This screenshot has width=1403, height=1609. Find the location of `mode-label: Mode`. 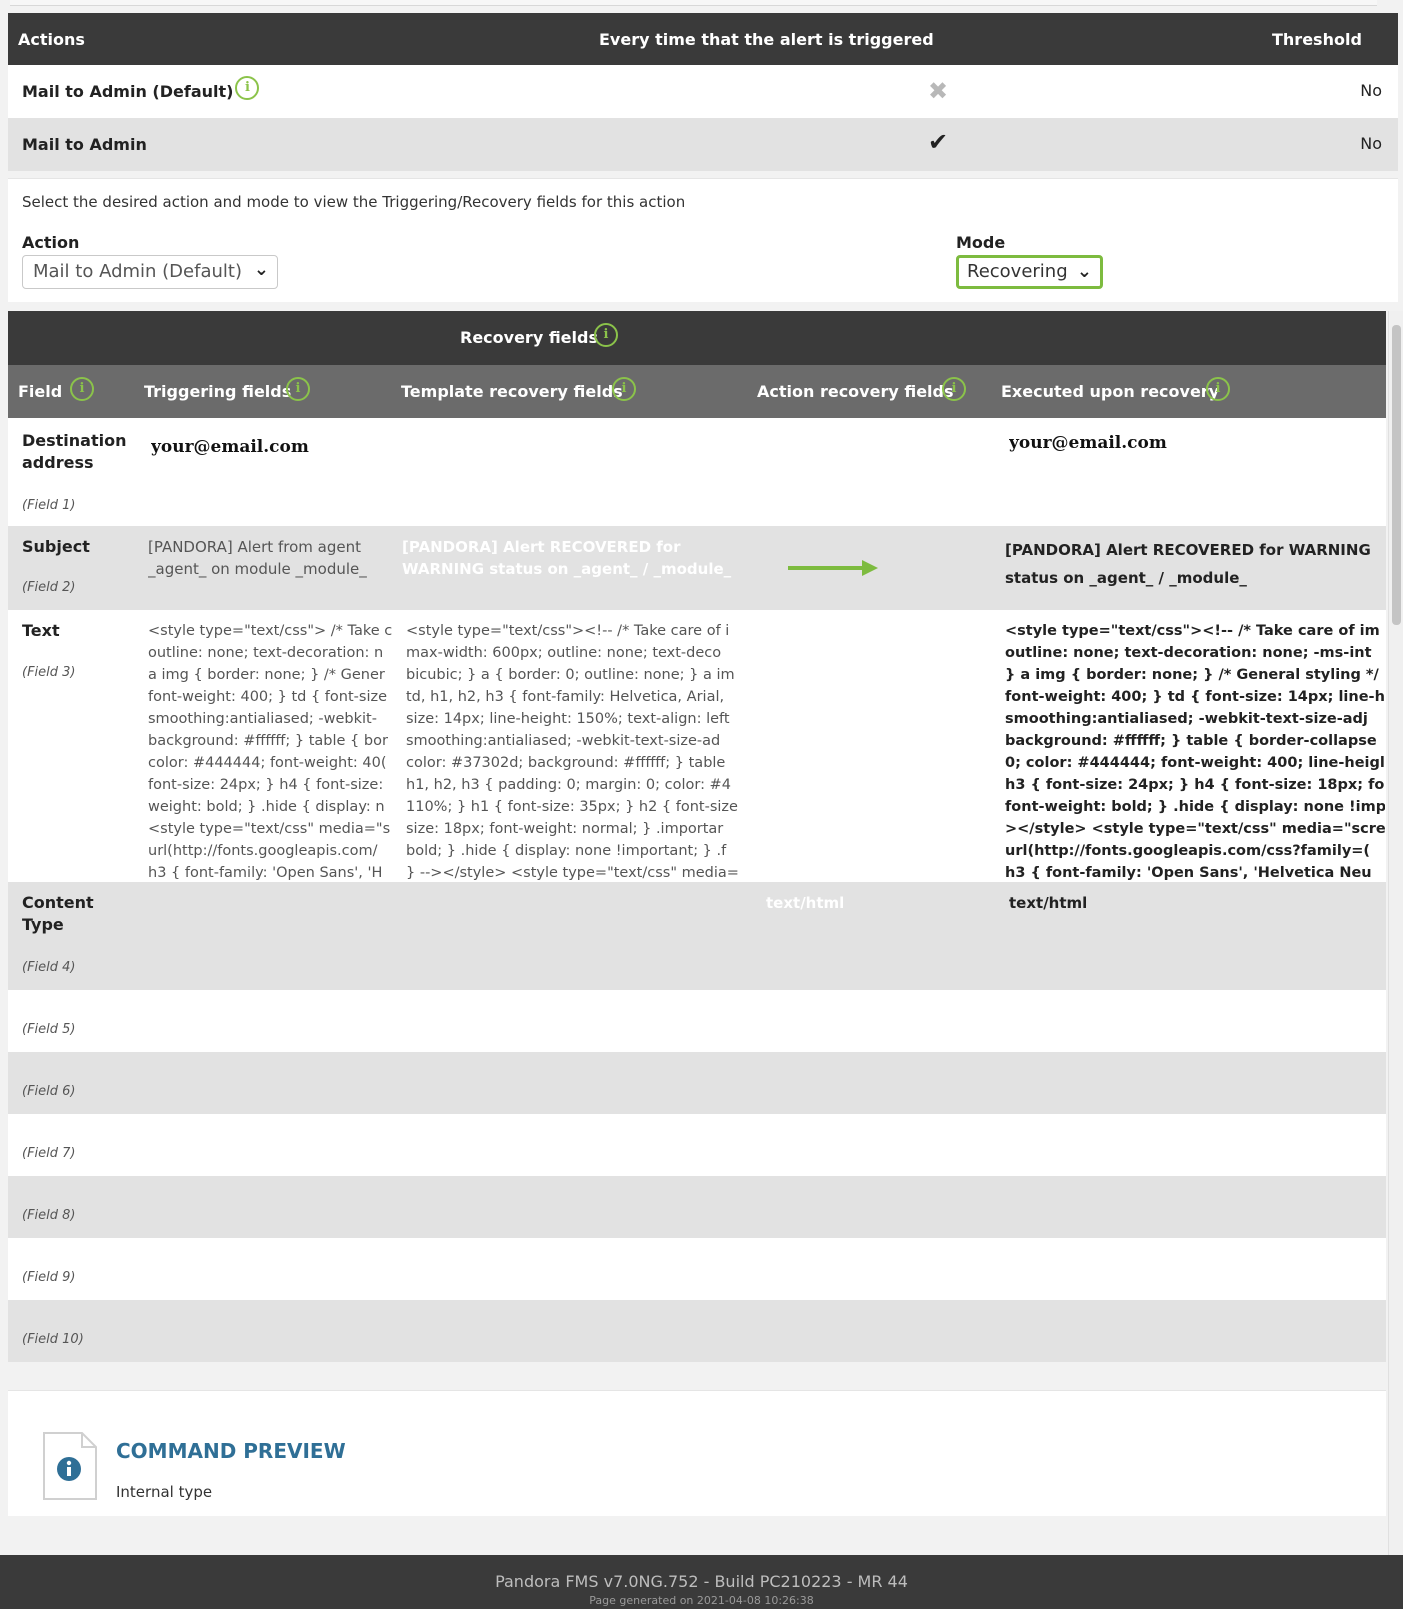

mode-label: Mode is located at coordinates (981, 242).